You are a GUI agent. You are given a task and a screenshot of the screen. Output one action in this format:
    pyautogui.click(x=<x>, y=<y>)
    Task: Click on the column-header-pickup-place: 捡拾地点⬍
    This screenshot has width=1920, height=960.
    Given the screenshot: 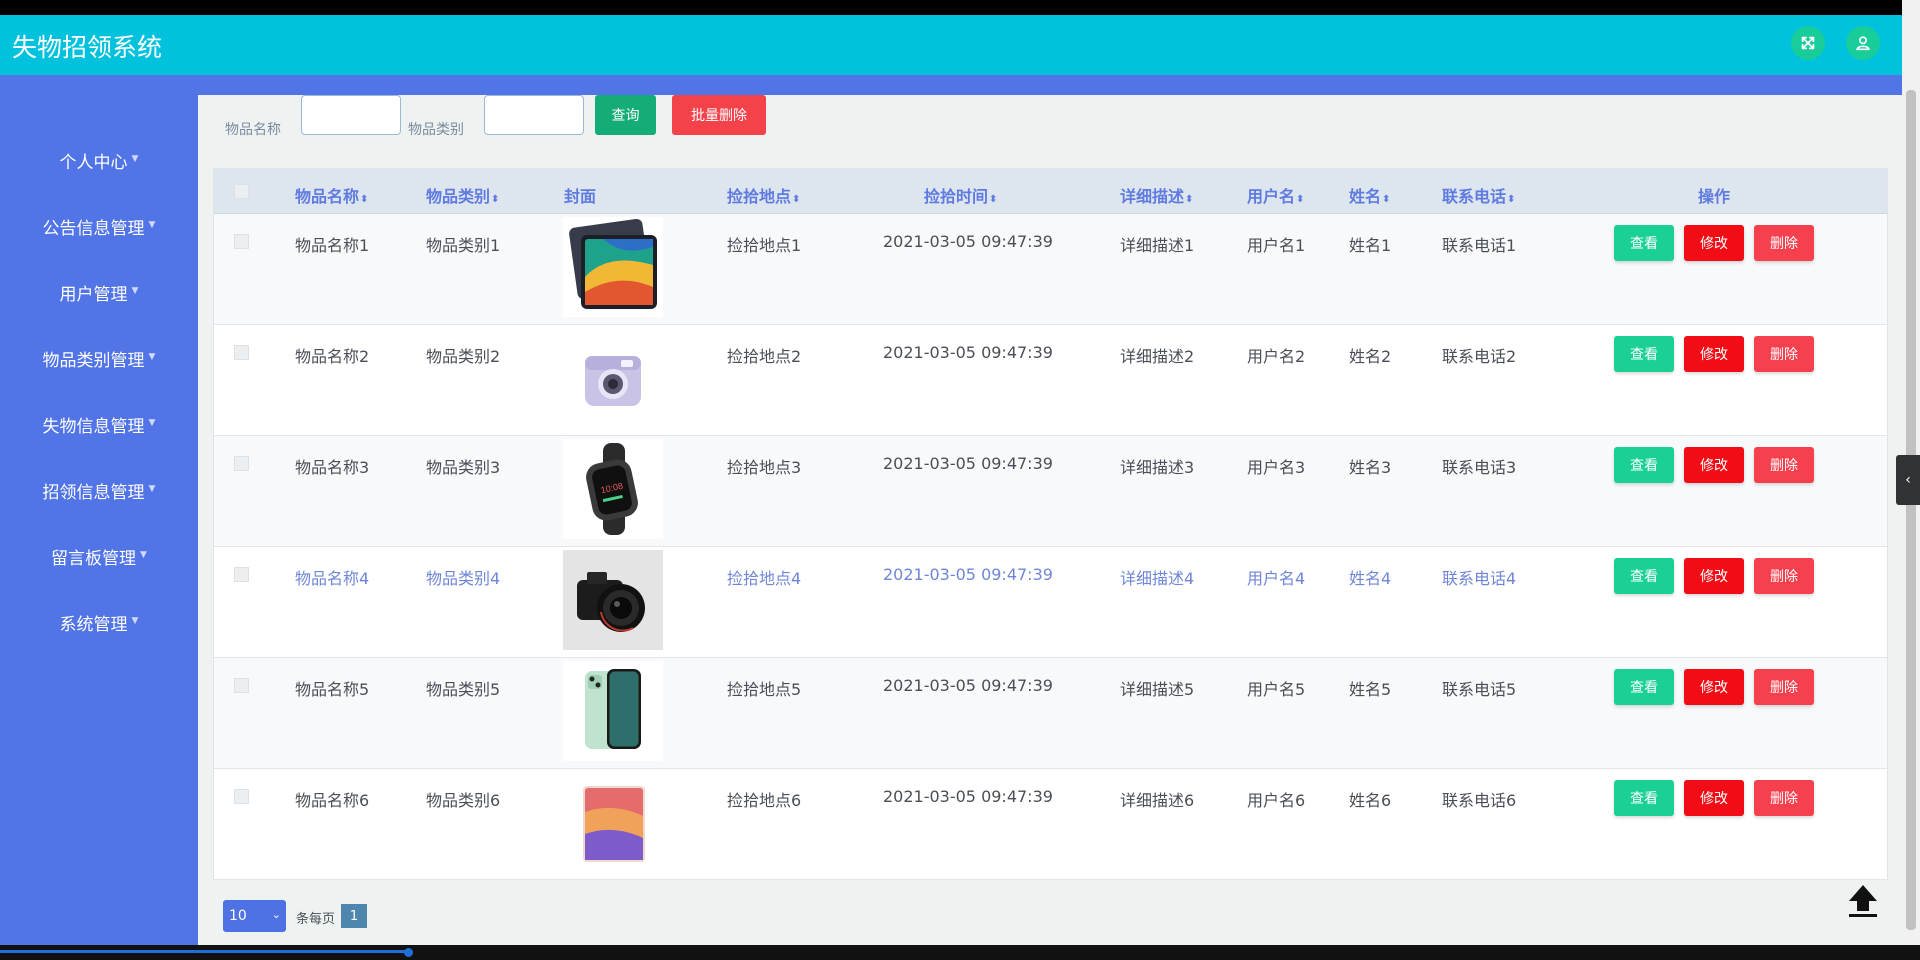 What is the action you would take?
    pyautogui.click(x=763, y=195)
    